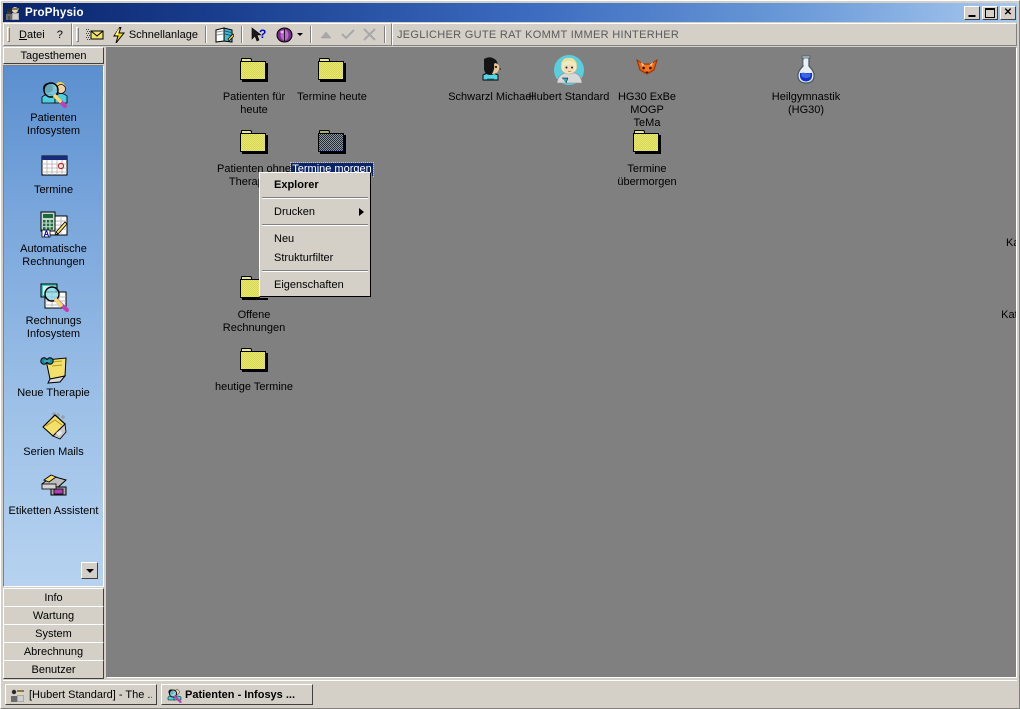 The width and height of the screenshot is (1020, 709). What do you see at coordinates (53, 669) in the screenshot?
I see `sidebar-button-benutzer: Benutzer` at bounding box center [53, 669].